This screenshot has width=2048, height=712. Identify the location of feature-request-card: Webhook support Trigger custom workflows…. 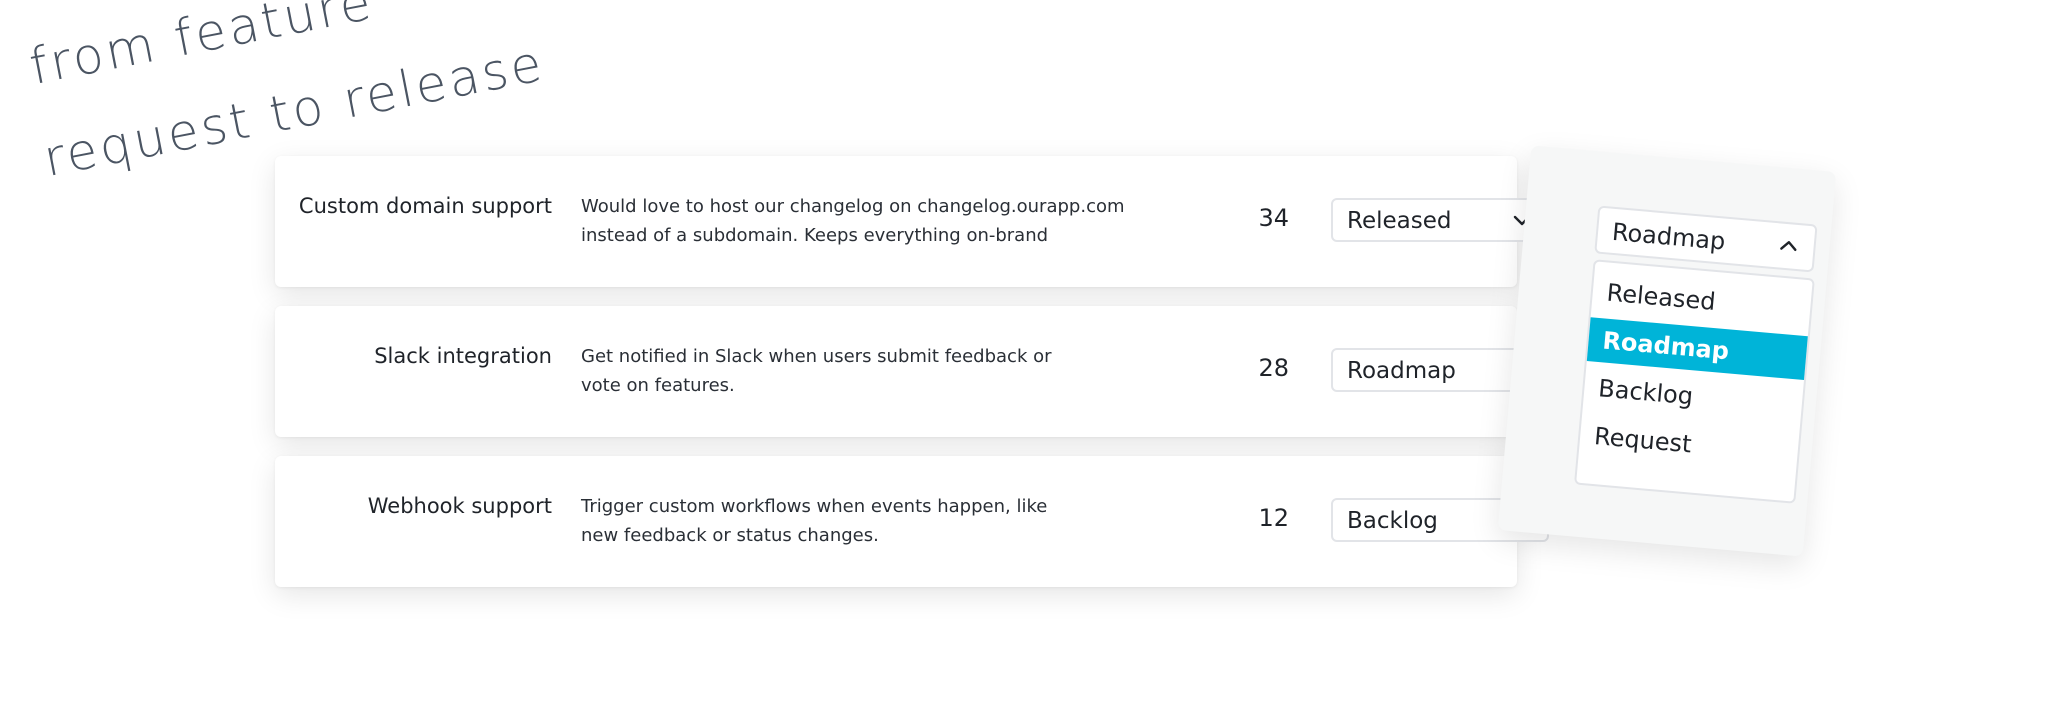
(912, 521).